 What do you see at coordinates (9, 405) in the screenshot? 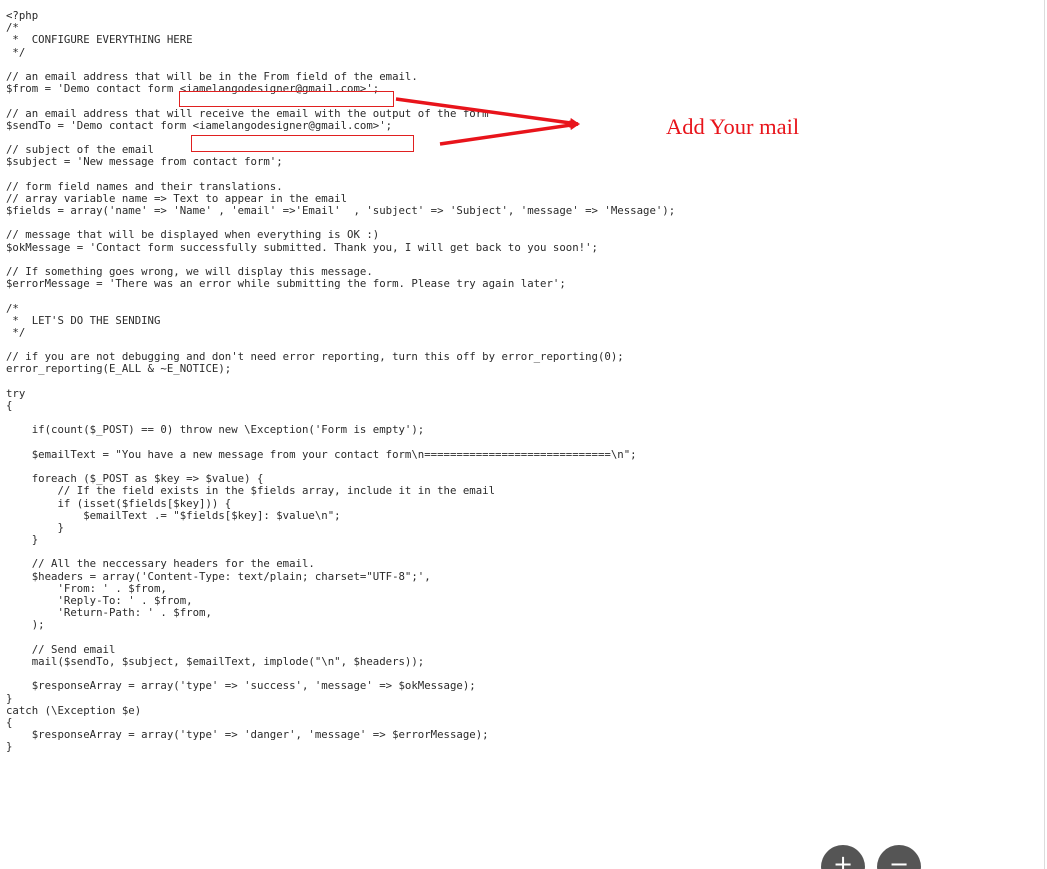
I see `code-line: {` at bounding box center [9, 405].